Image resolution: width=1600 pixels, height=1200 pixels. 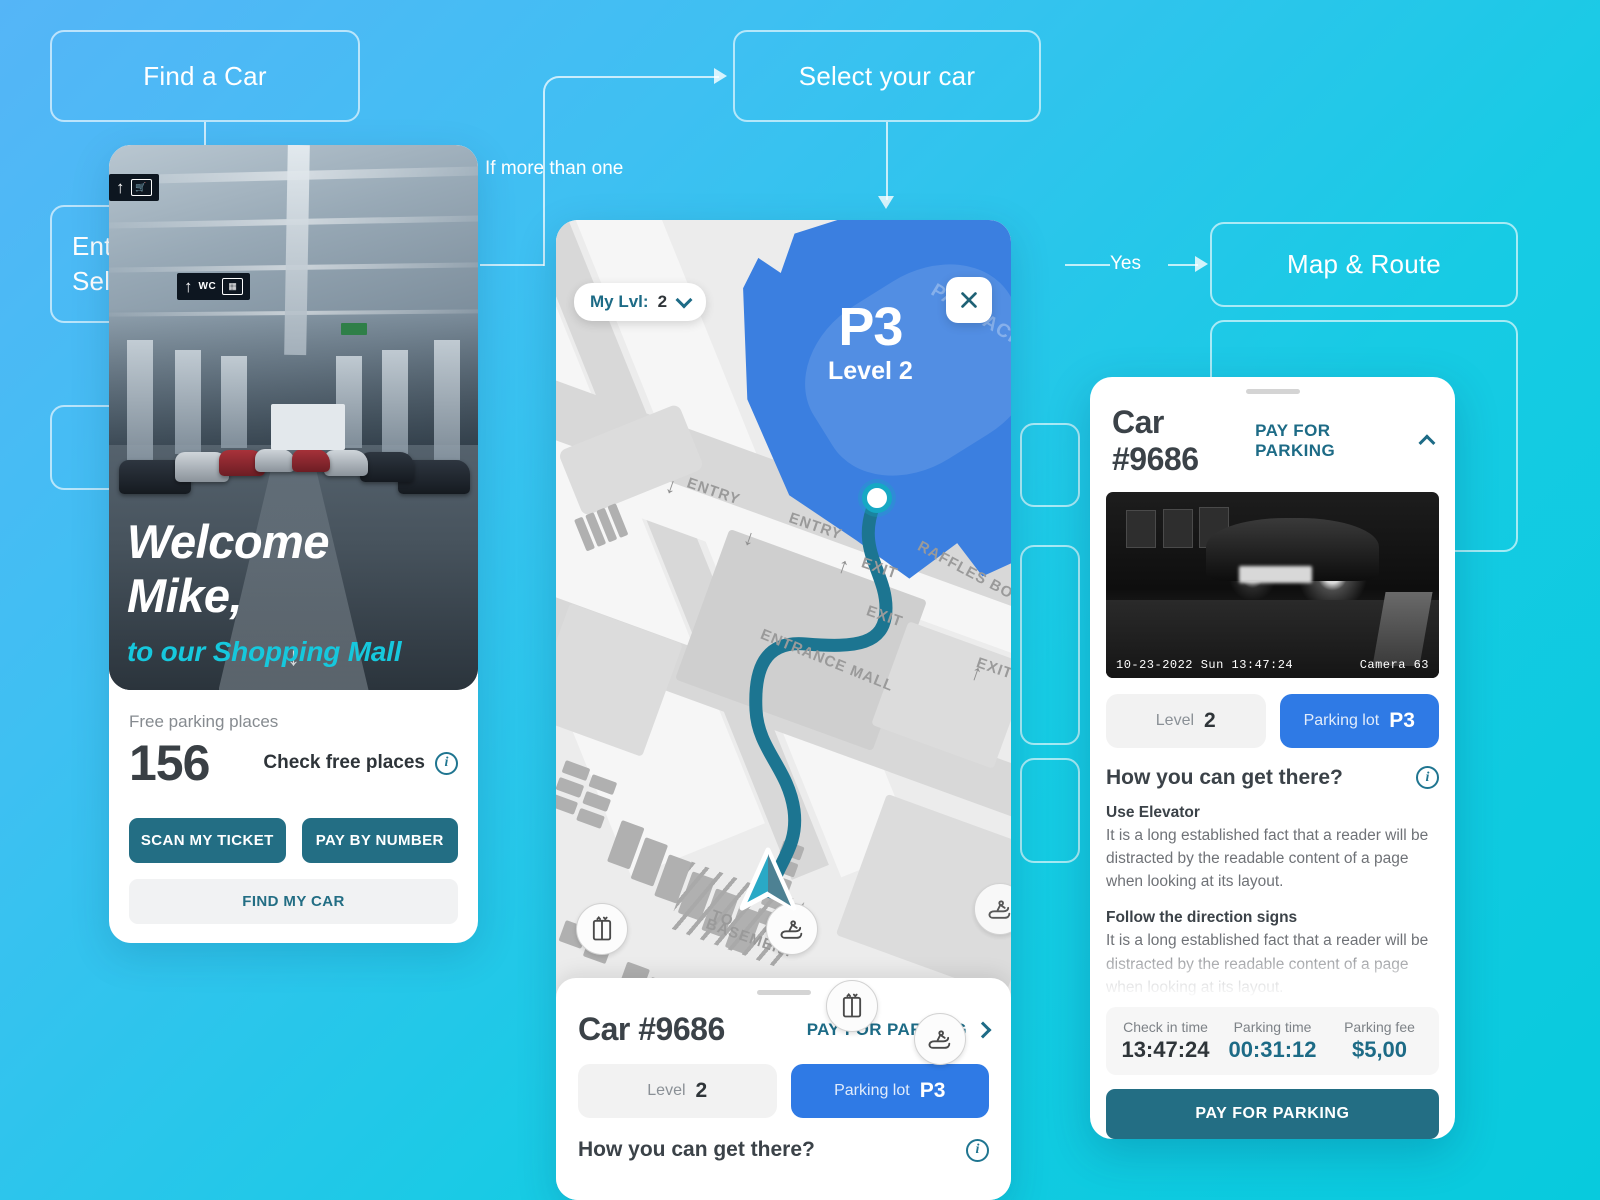 I want to click on zone-level: Level 2, so click(x=870, y=371).